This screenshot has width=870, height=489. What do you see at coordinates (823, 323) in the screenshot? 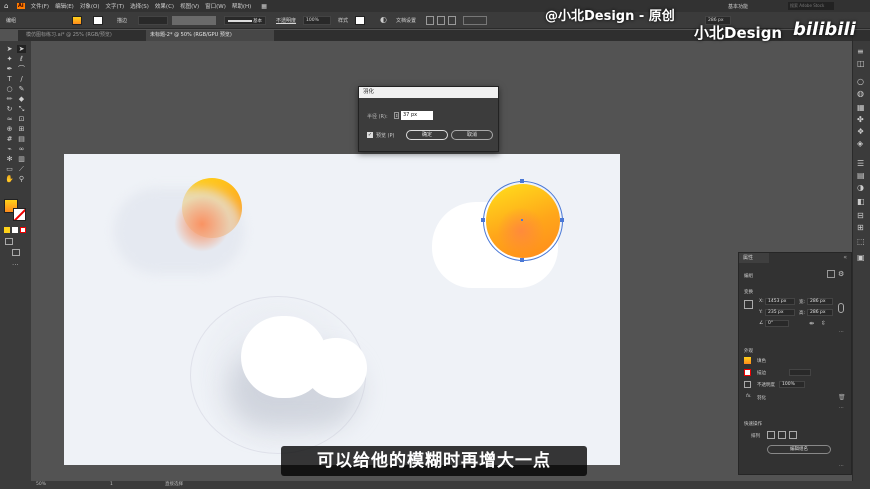
I see `flip-vertical-icon: ⇳` at bounding box center [823, 323].